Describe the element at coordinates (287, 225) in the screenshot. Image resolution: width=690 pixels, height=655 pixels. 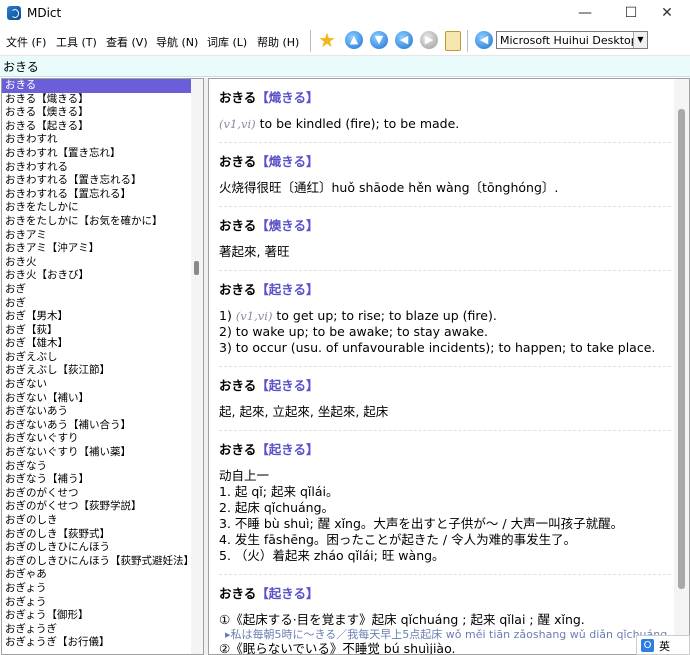
I see `headword-kanji: 【燠きる】` at that location.